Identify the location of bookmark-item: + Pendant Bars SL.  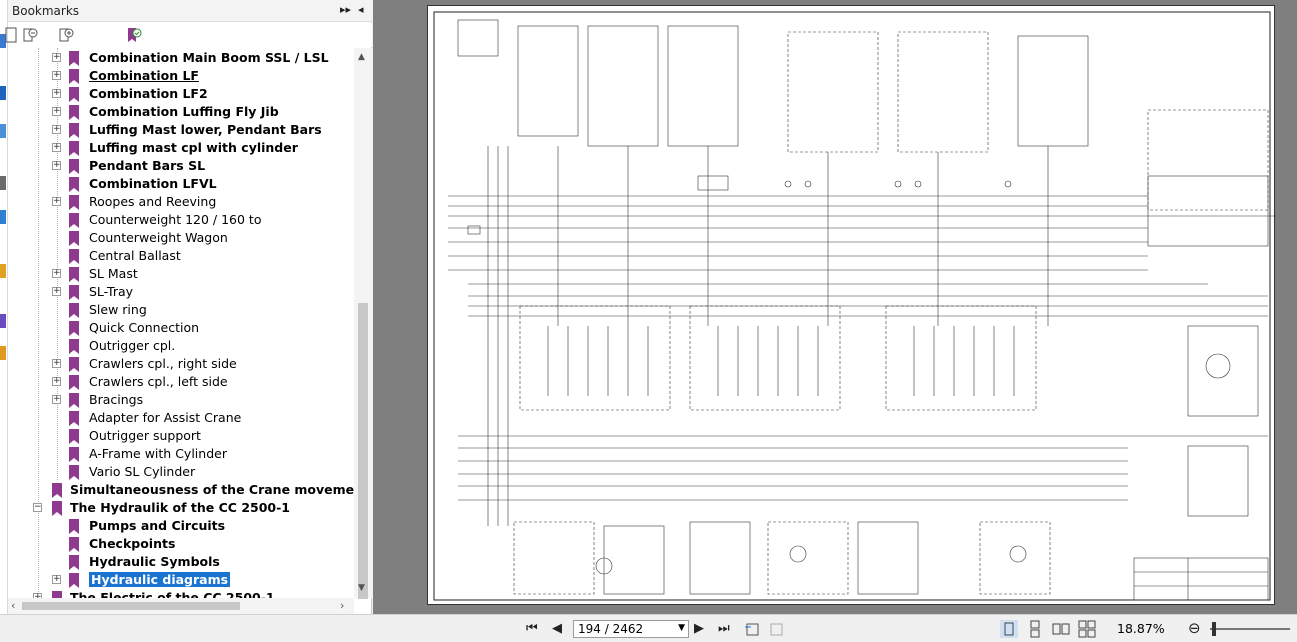
(181, 166).